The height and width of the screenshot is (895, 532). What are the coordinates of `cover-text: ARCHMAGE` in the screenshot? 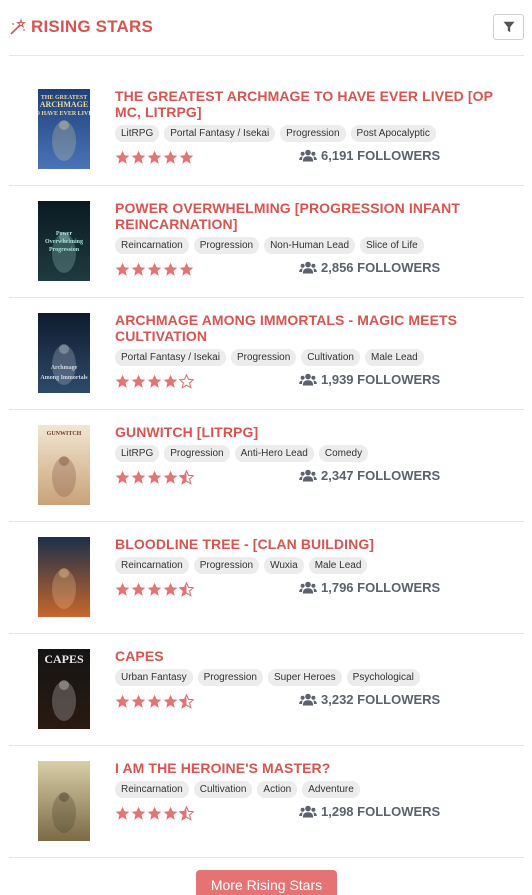 It's located at (64, 104).